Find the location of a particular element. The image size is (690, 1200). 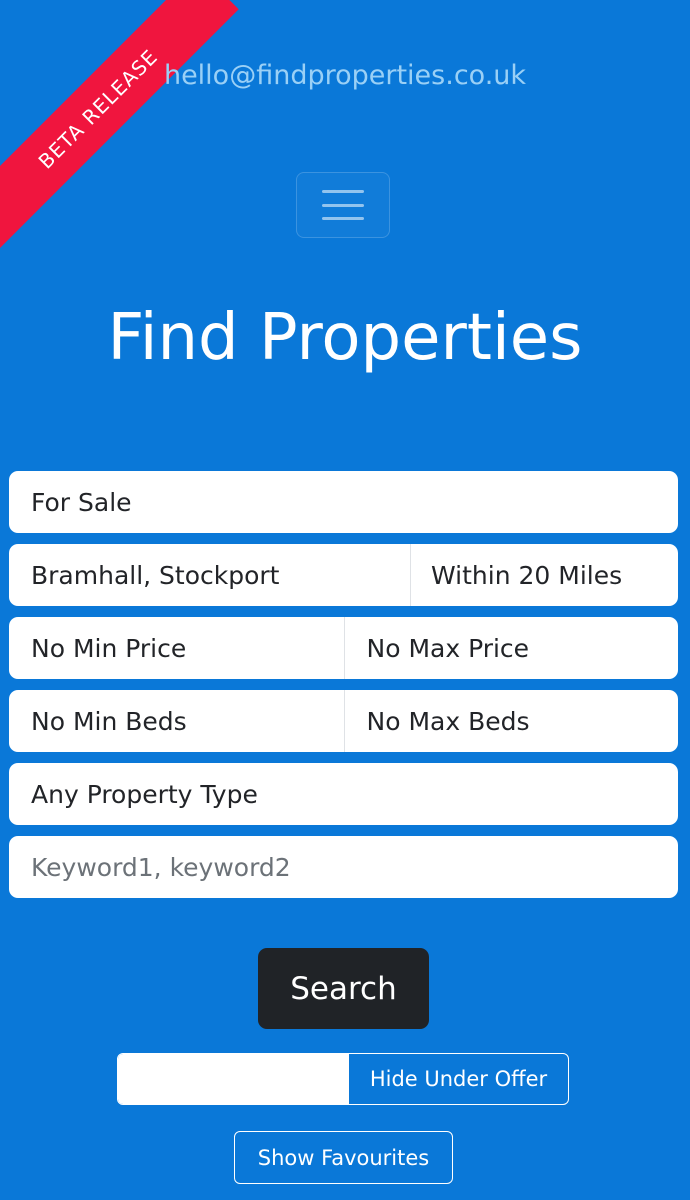

search-button: Search is located at coordinates (343, 988).